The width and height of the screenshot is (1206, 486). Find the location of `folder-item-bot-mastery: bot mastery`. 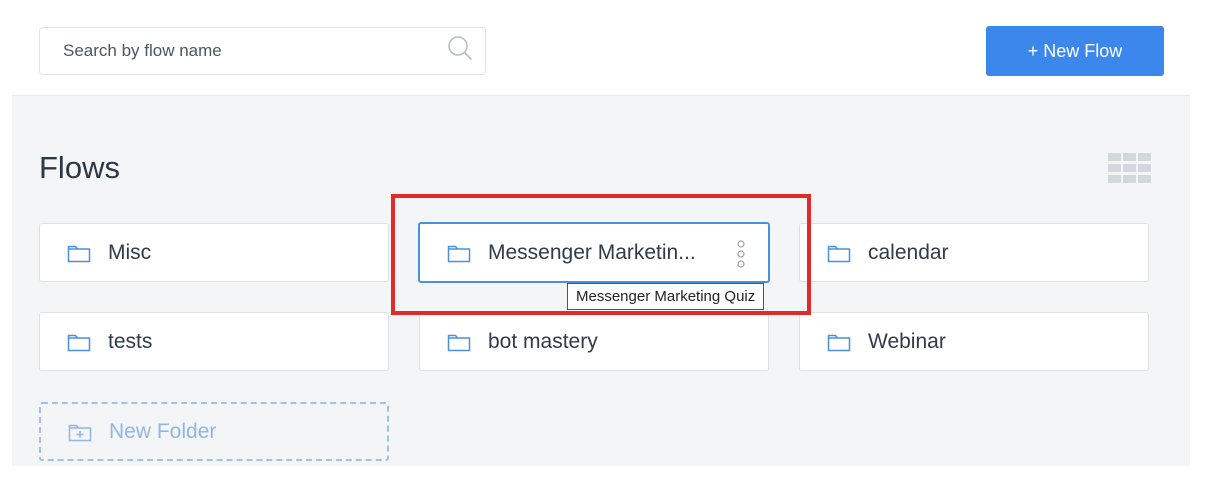

folder-item-bot-mastery: bot mastery is located at coordinates (594, 341).